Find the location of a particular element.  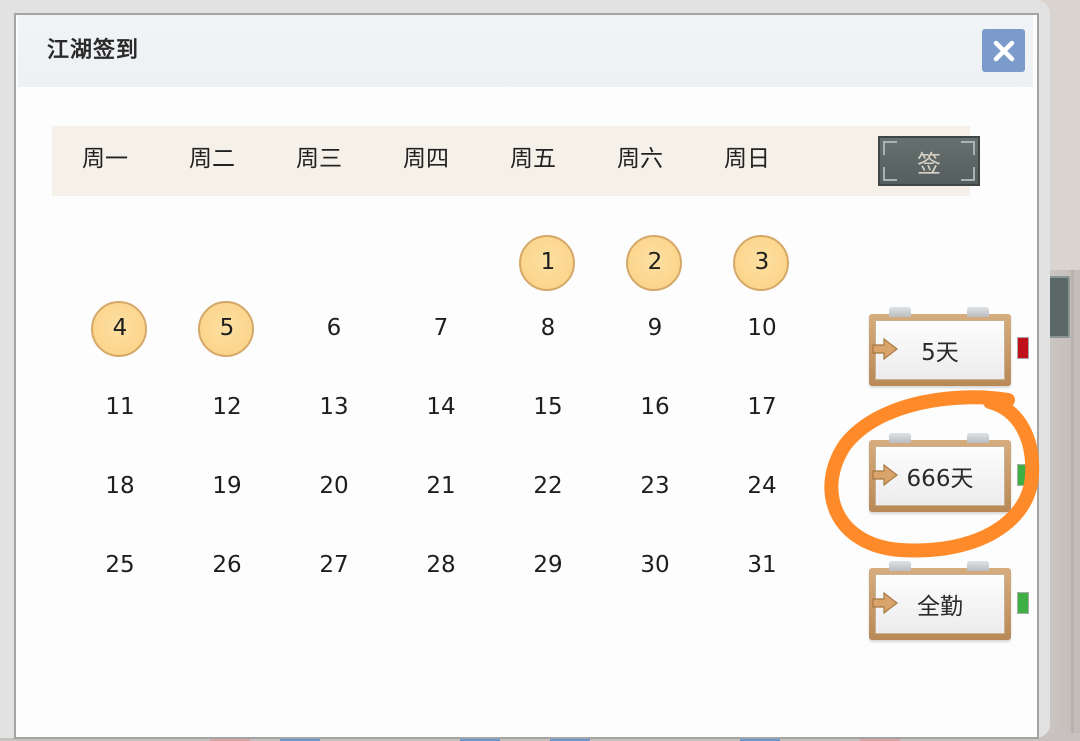

calendar-day: 29 is located at coordinates (548, 567).